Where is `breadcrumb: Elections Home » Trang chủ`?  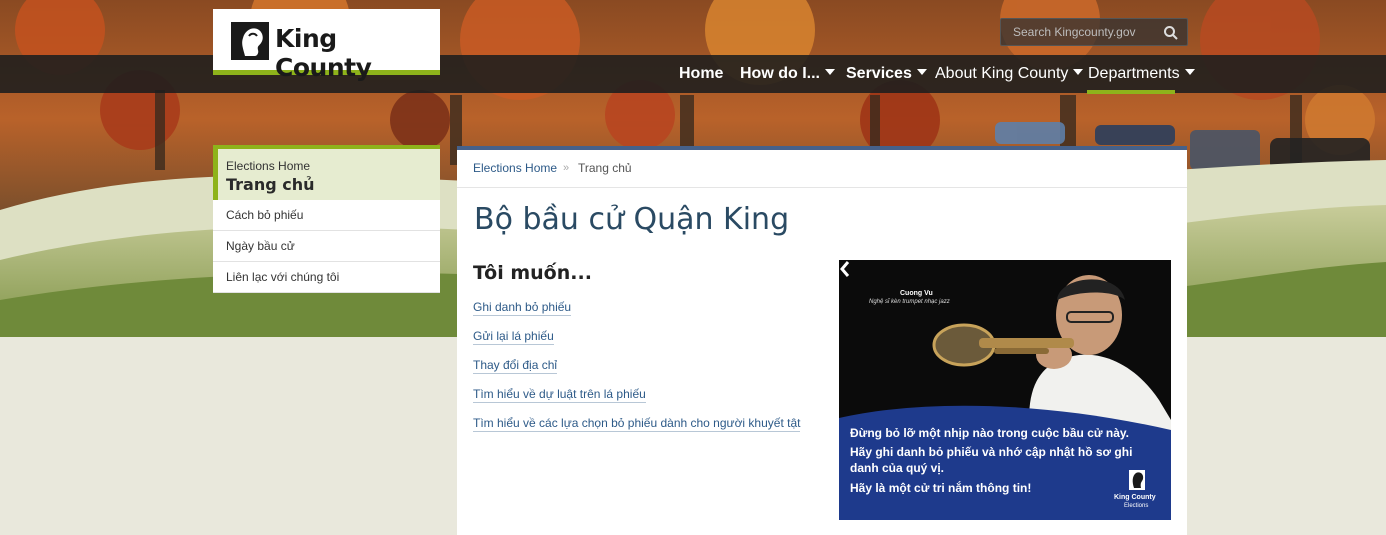
breadcrumb: Elections Home » Trang chủ is located at coordinates (822, 169).